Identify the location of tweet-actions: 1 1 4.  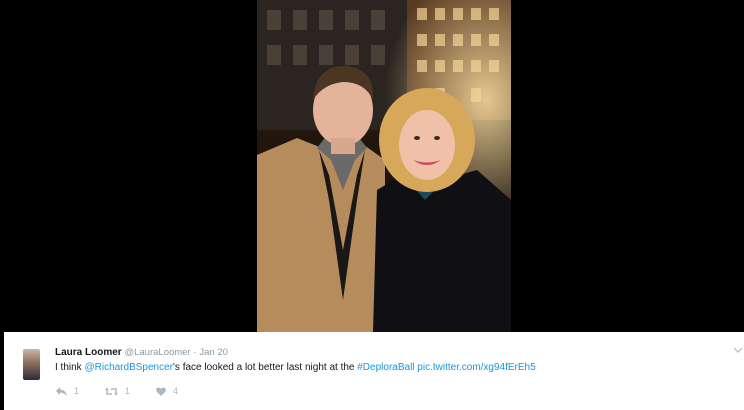
(130, 391).